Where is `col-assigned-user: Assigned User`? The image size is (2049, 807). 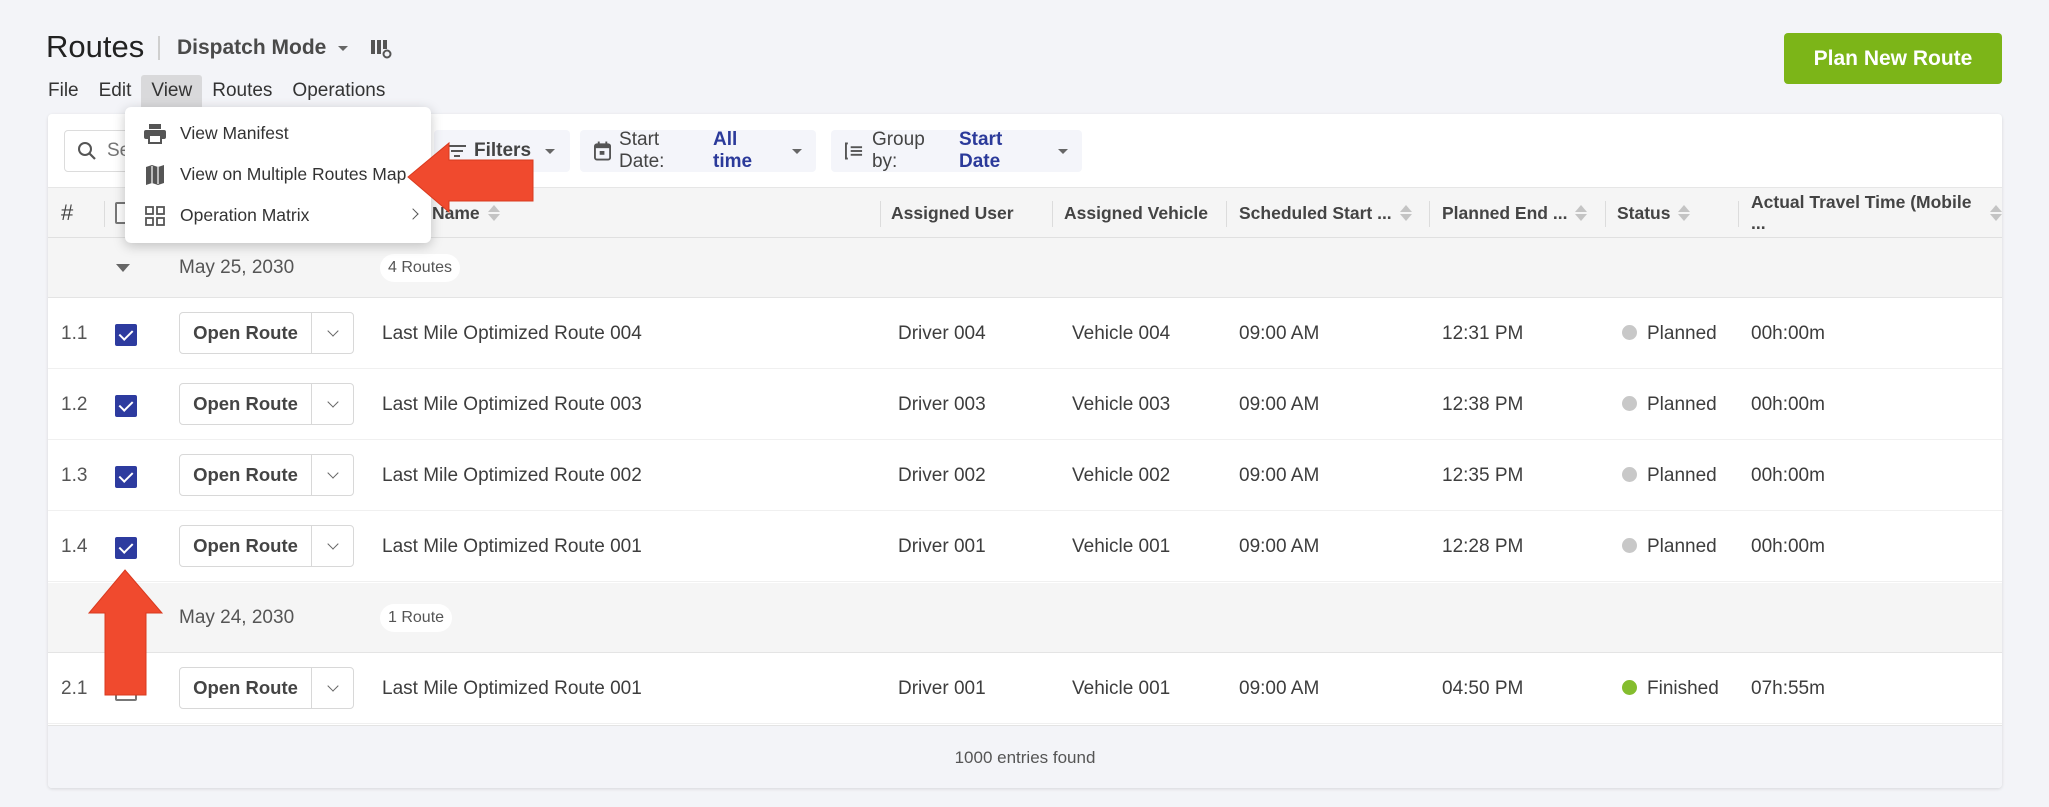
col-assigned-user: Assigned User is located at coordinates (952, 213).